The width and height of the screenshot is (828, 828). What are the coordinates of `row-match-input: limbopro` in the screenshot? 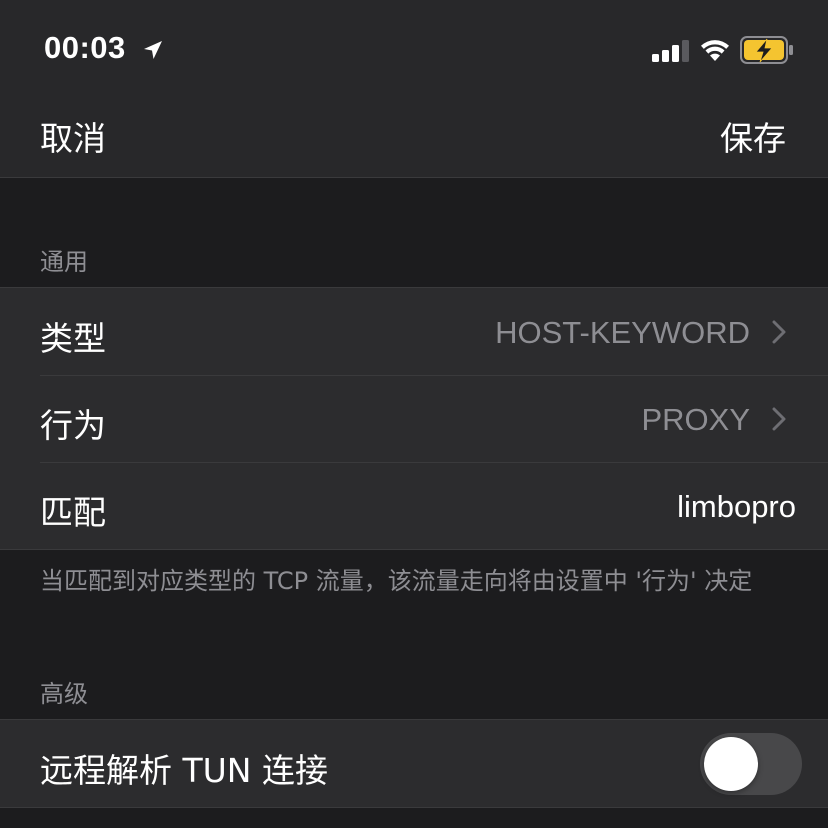 It's located at (736, 507).